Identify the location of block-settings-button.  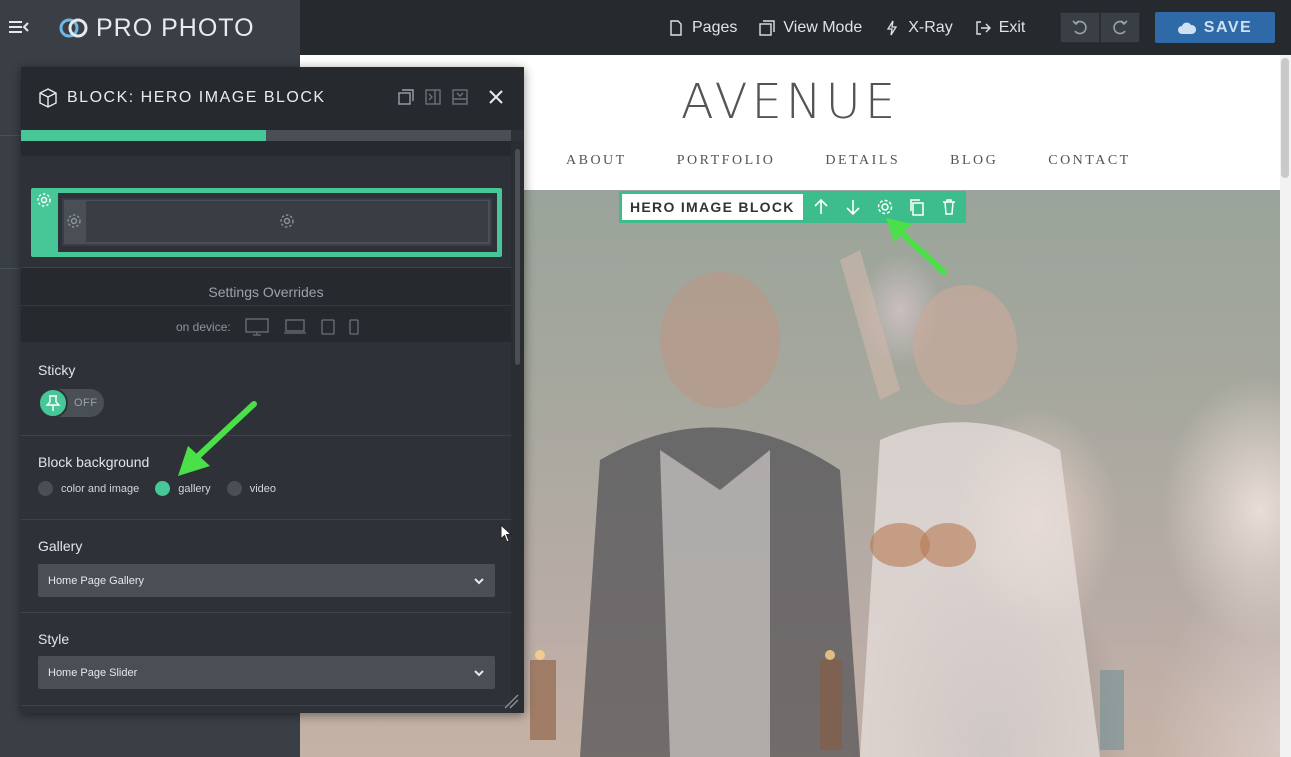
(885, 207).